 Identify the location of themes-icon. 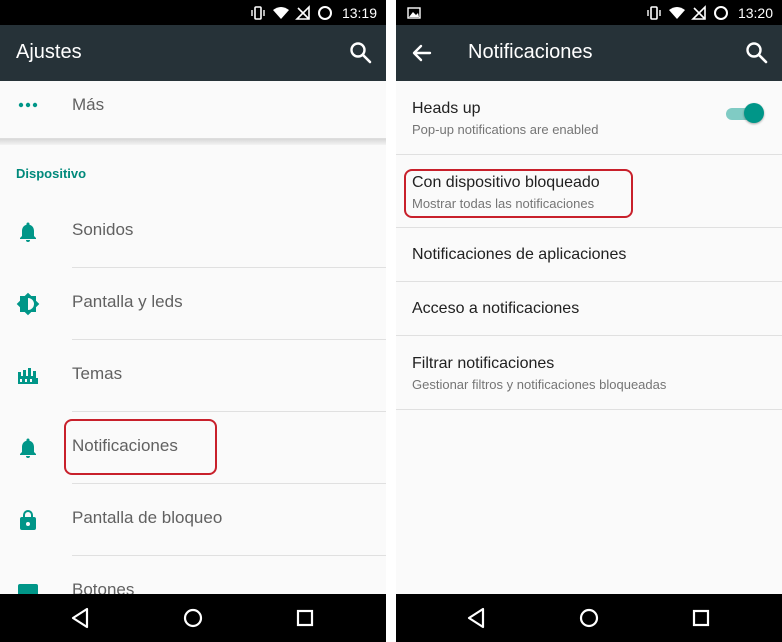
(28, 376).